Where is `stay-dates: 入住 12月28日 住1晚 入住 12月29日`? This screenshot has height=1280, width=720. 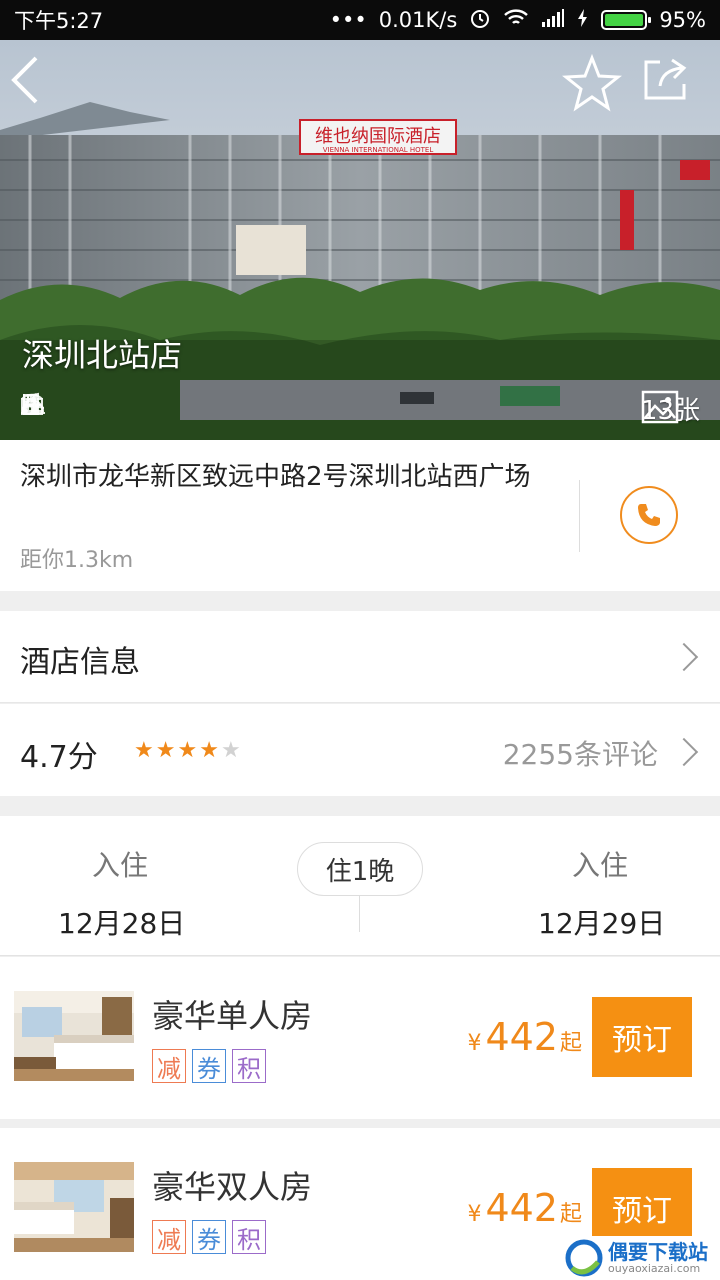 stay-dates: 入住 12月28日 住1晚 入住 12月29日 is located at coordinates (360, 886).